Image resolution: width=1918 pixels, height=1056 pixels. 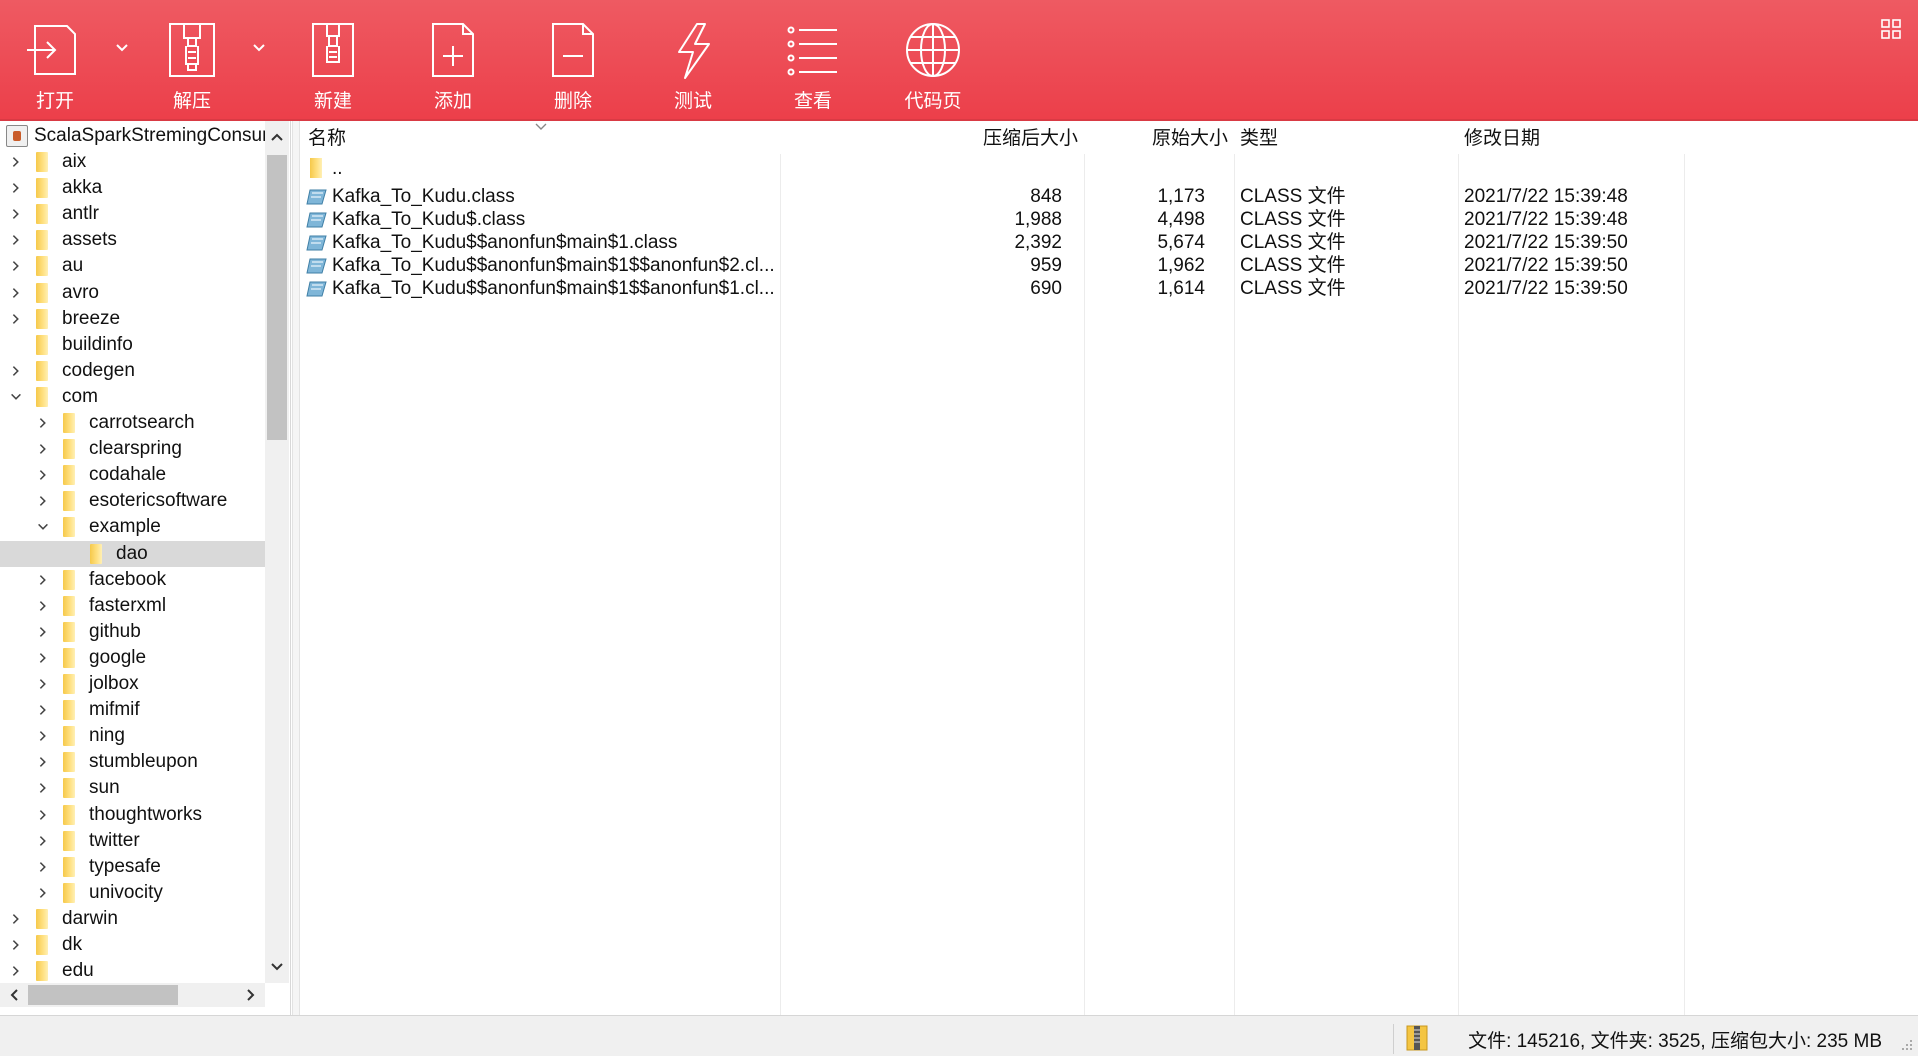 What do you see at coordinates (132, 710) in the screenshot?
I see `tree-item-mifmif: mifmif` at bounding box center [132, 710].